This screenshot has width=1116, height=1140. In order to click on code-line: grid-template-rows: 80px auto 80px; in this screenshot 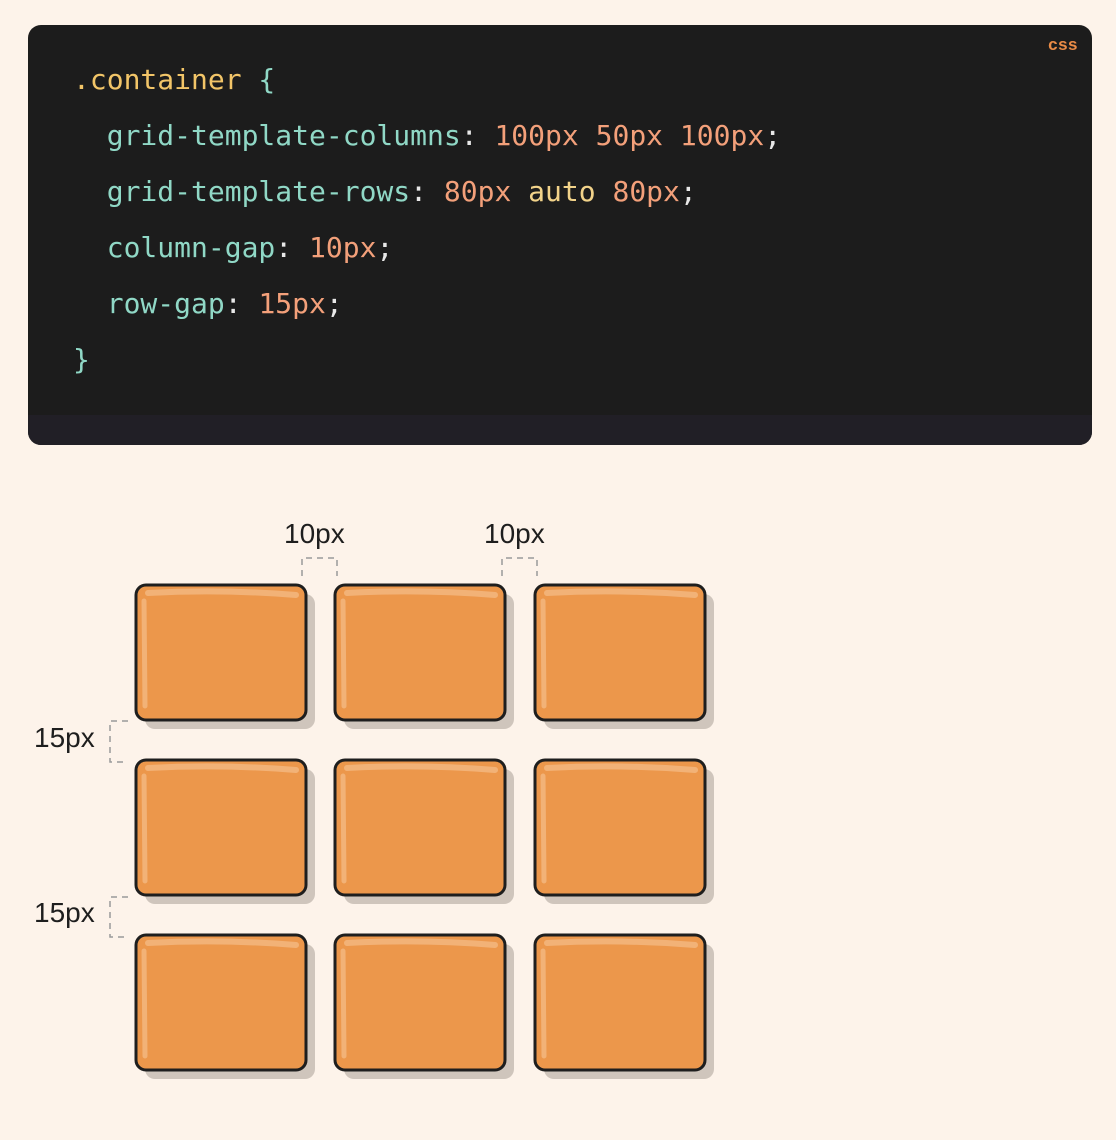, I will do `click(427, 202)`.